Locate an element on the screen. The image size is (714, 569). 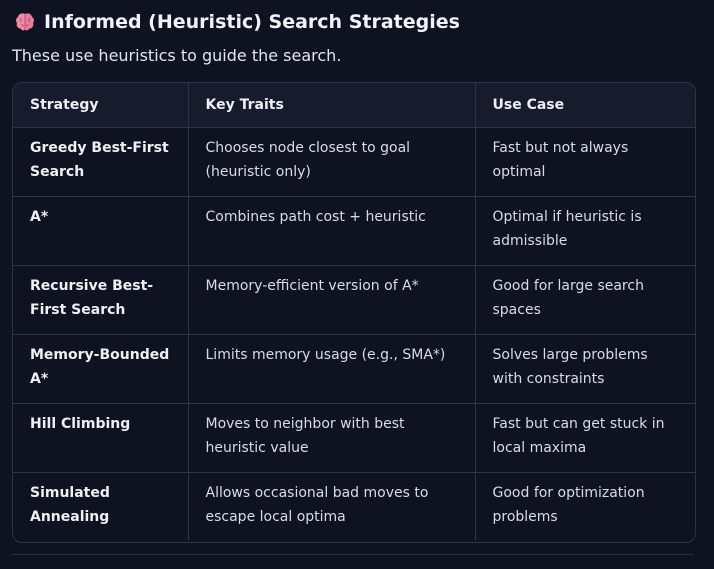
use-case-cell: Good for optimization problems is located at coordinates (568, 504).